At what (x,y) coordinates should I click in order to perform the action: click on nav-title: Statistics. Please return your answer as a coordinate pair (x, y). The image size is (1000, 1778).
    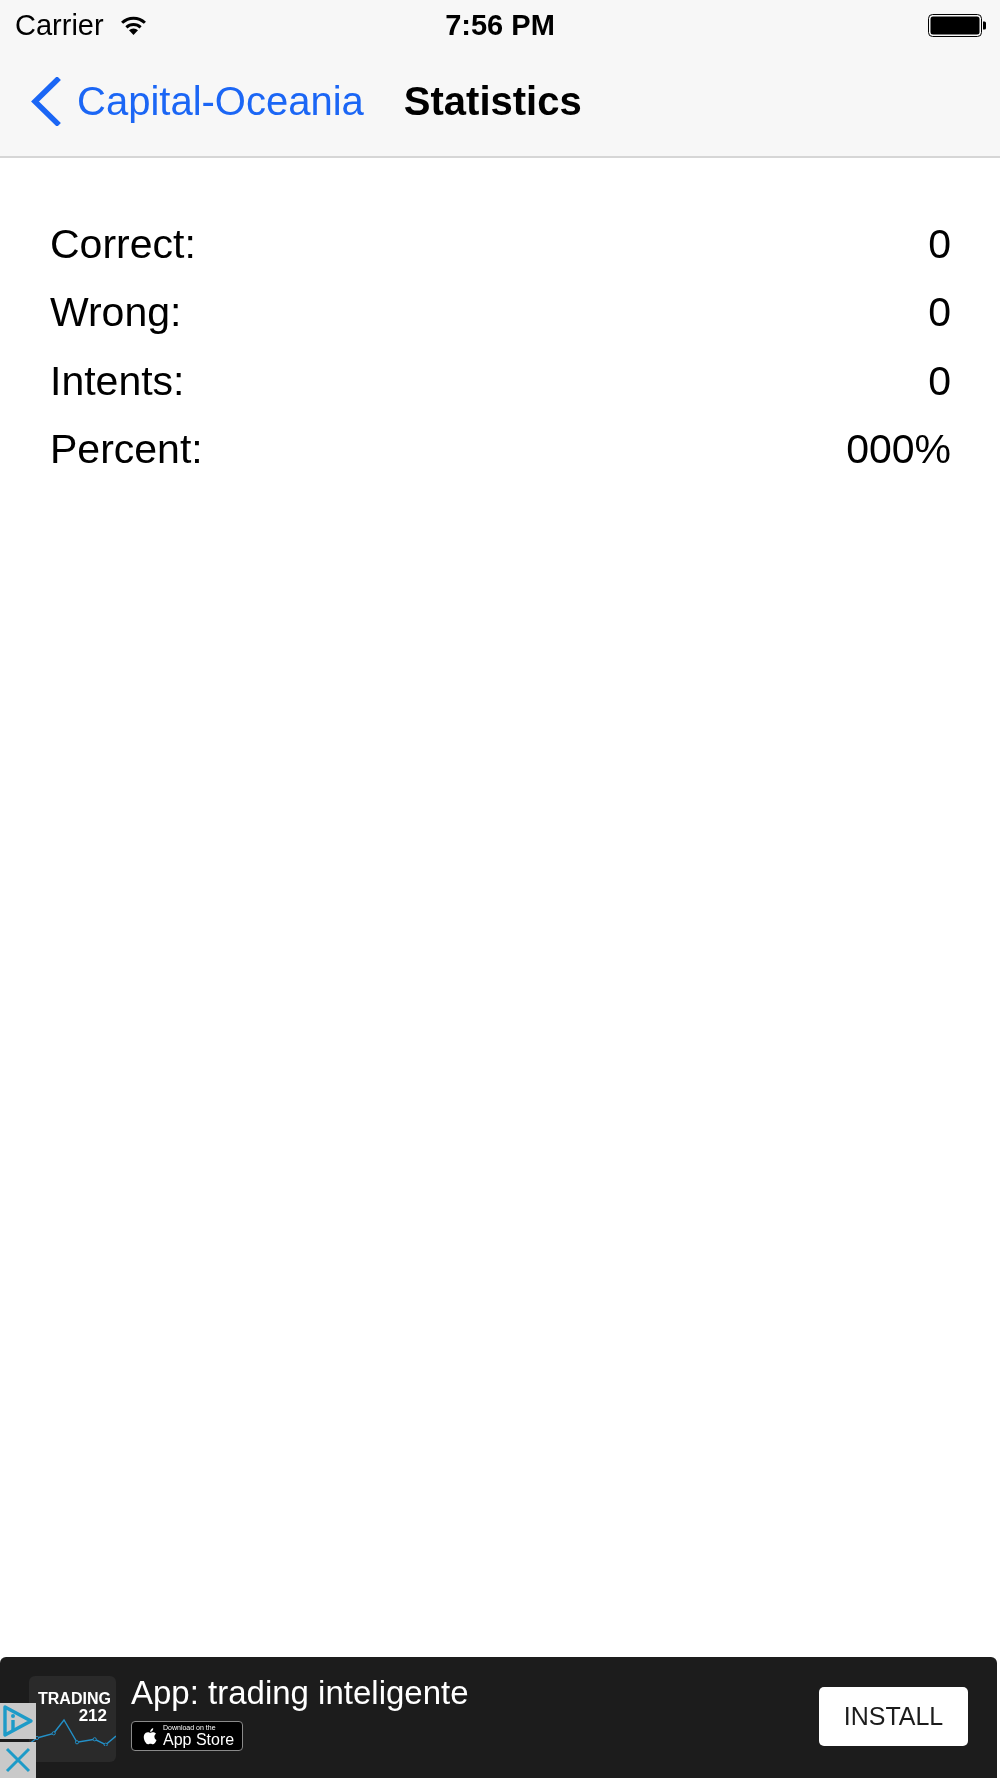
    Looking at the image, I should click on (492, 101).